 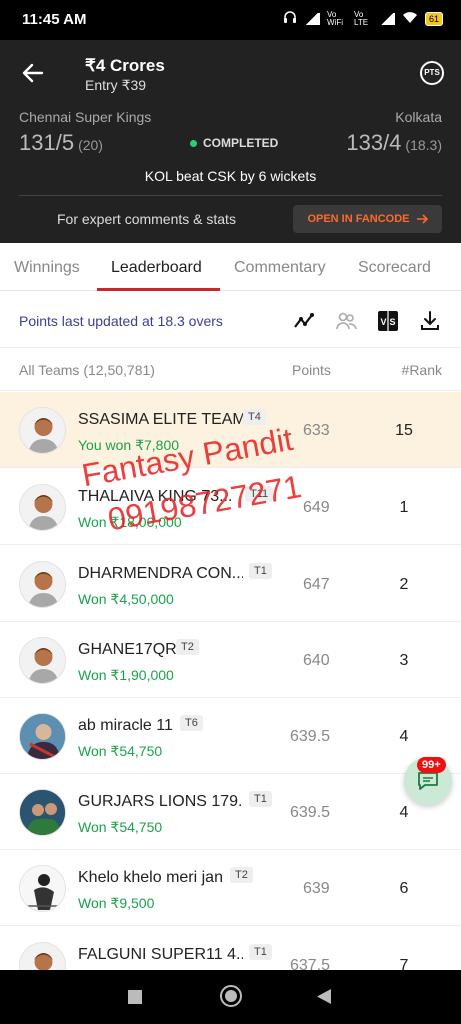 What do you see at coordinates (324, 996) in the screenshot?
I see `back-nav-icon` at bounding box center [324, 996].